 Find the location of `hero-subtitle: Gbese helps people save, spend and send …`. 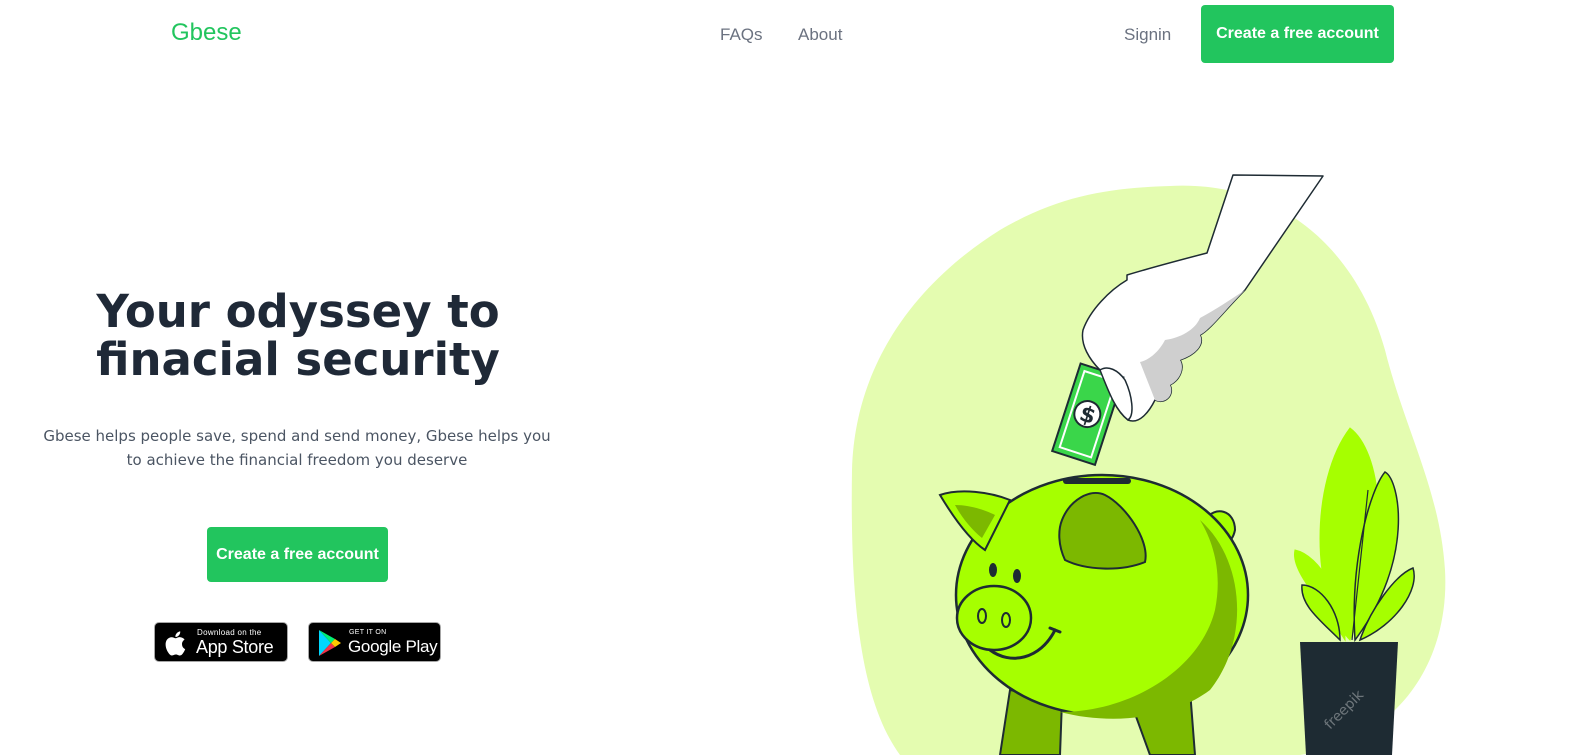

hero-subtitle: Gbese helps people save, spend and send … is located at coordinates (297, 448).